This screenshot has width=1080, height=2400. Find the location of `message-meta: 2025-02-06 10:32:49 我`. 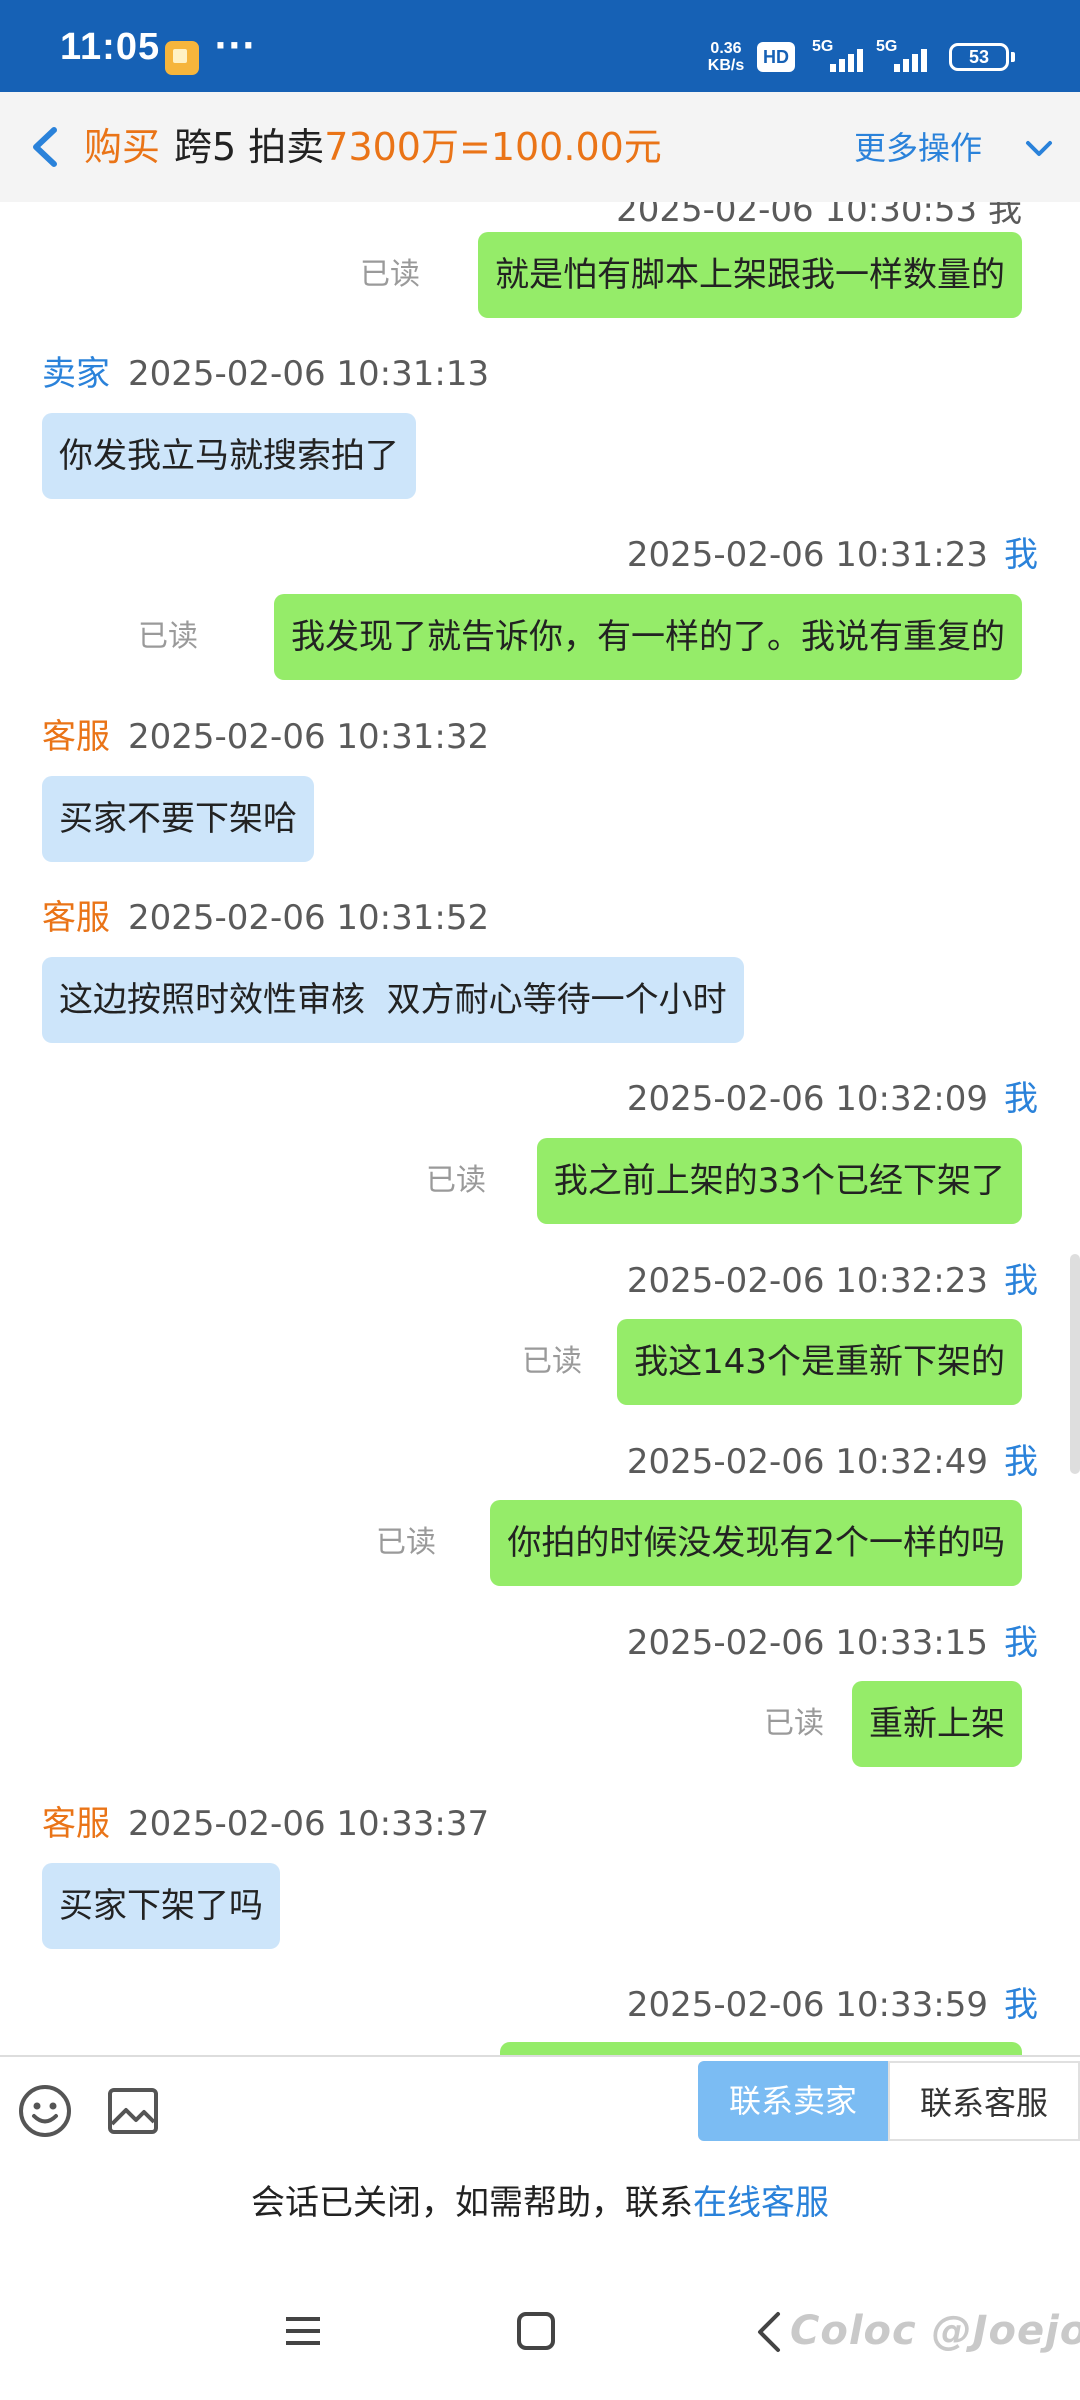

message-meta: 2025-02-06 10:32:49 我 is located at coordinates (832, 1462).